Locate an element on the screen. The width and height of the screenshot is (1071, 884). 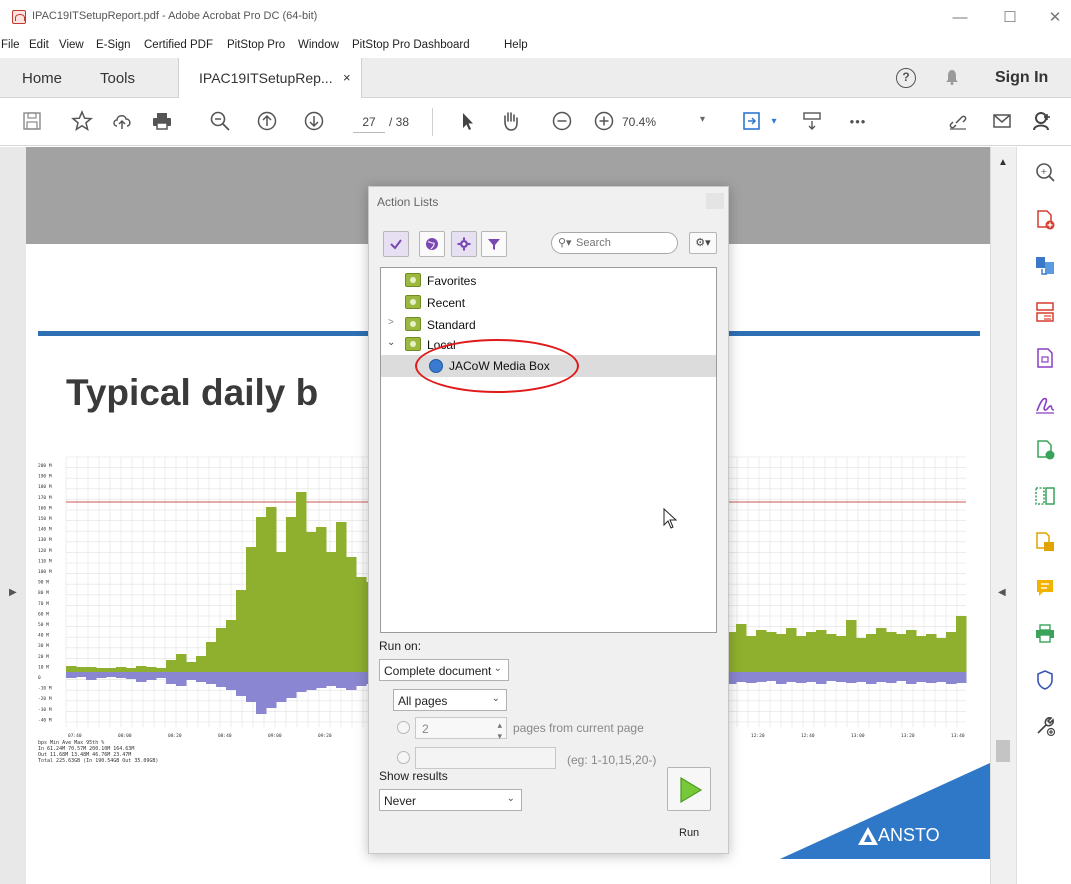
bell-icon is located at coordinates (952, 77).